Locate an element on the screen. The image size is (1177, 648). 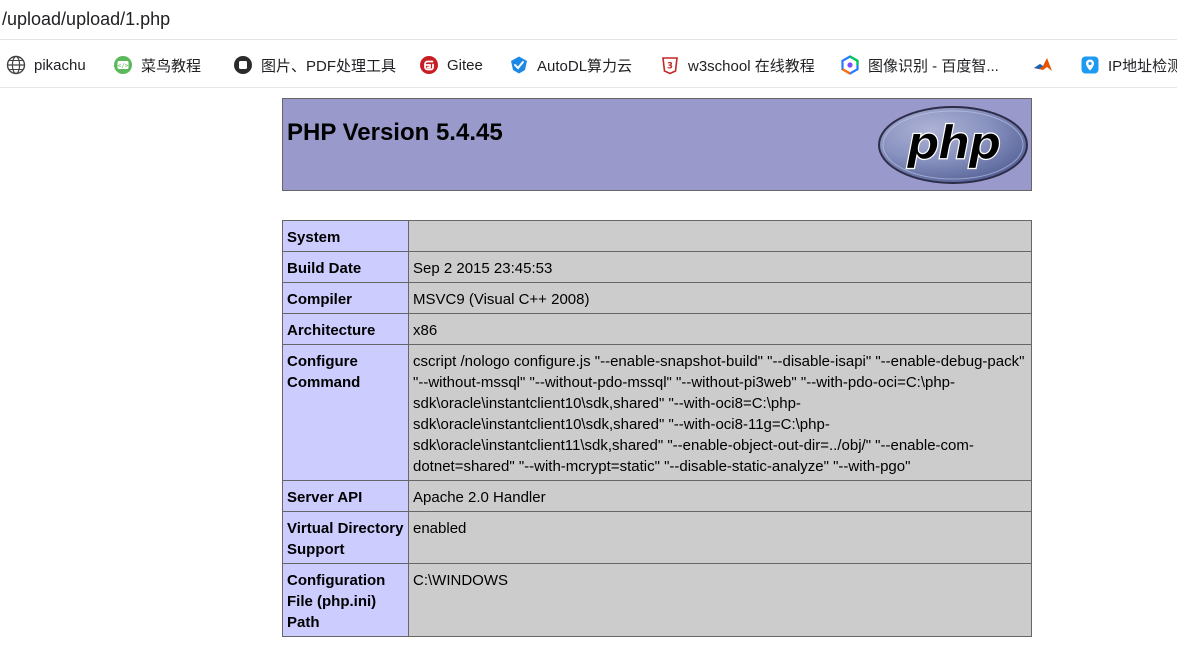
baidu-ai-icon is located at coordinates (850, 65).